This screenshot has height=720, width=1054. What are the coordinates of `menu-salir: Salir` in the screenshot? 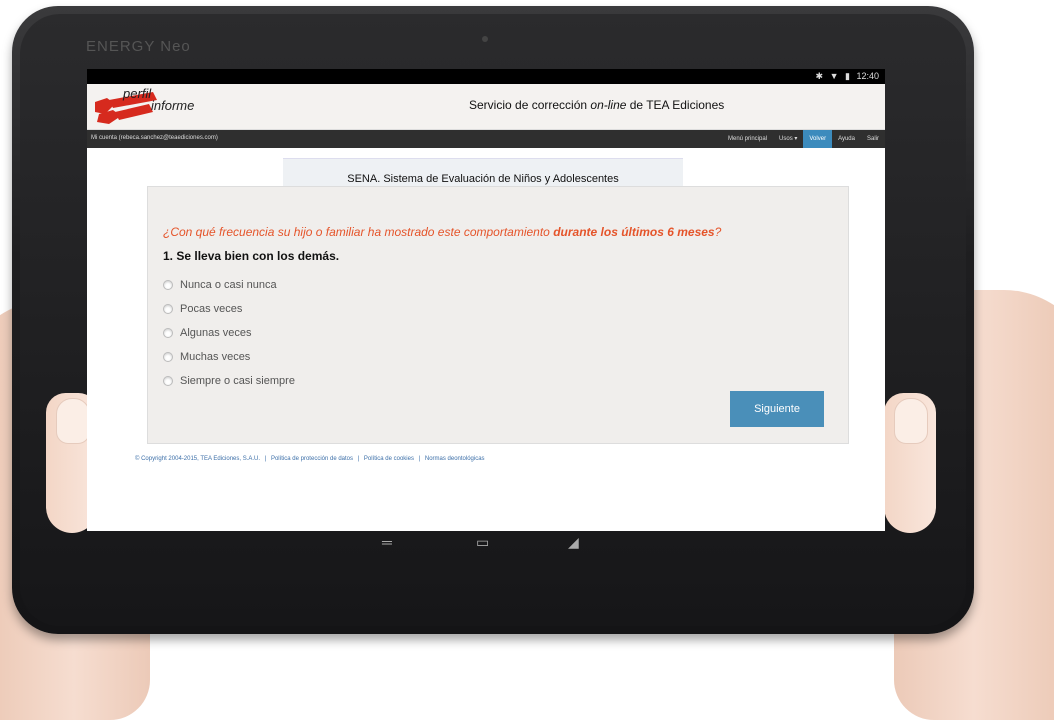 It's located at (873, 139).